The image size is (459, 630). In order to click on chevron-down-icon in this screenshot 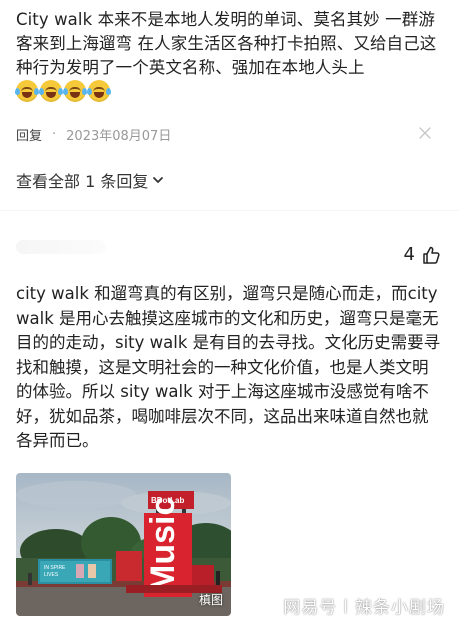, I will do `click(158, 180)`.